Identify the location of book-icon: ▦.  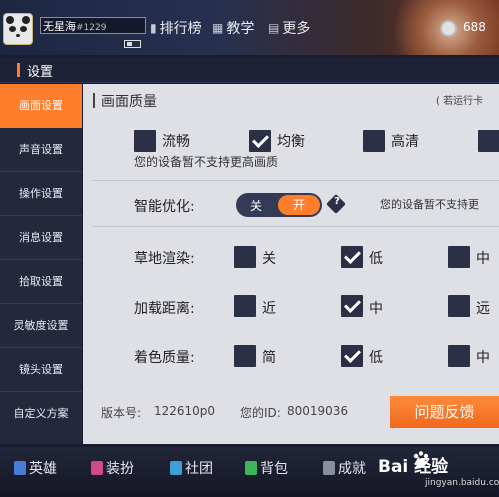
(218, 28).